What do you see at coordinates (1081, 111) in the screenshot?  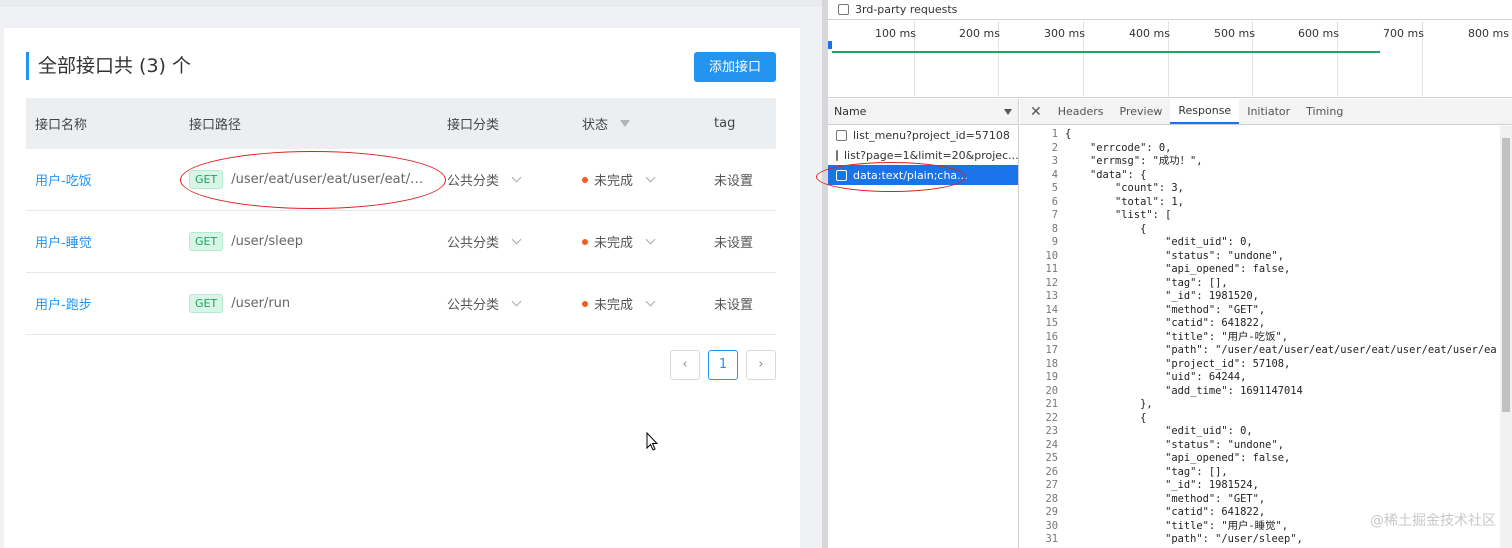 I see `tab-headers: Headers` at bounding box center [1081, 111].